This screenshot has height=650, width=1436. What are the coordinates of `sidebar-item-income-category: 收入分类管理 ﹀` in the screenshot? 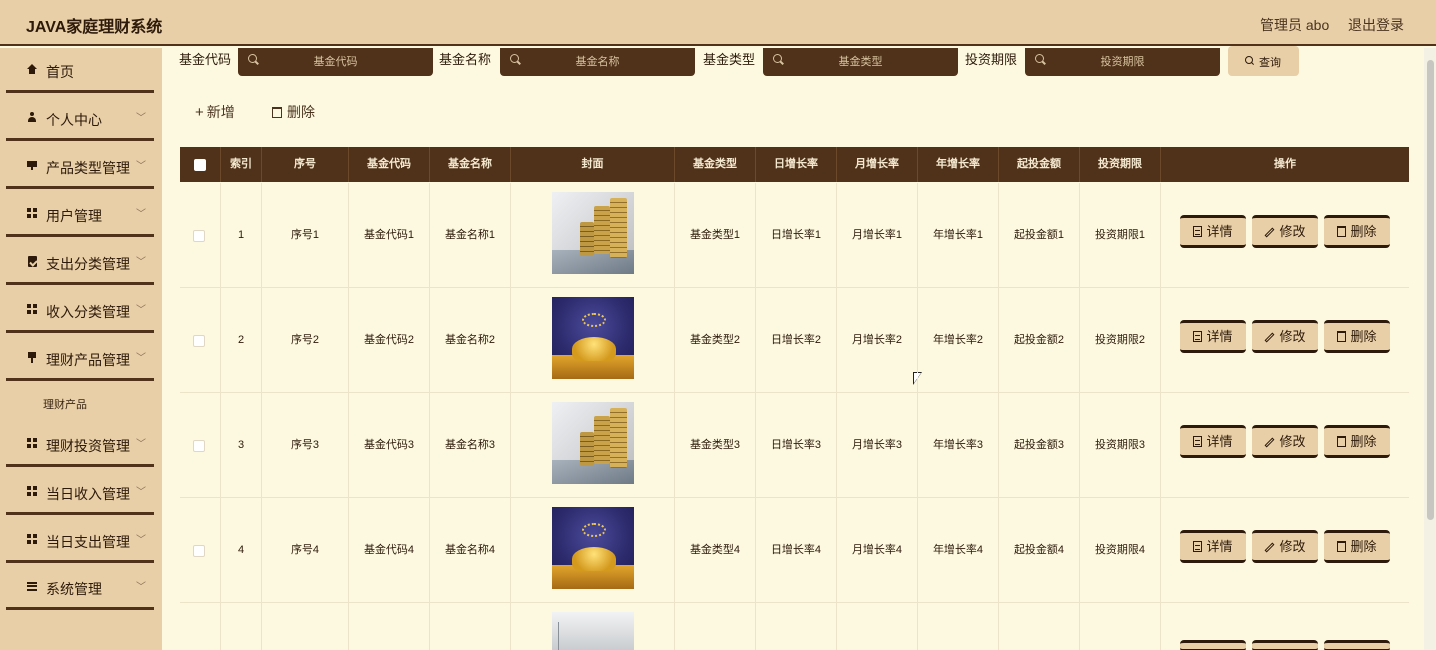 It's located at (80, 310).